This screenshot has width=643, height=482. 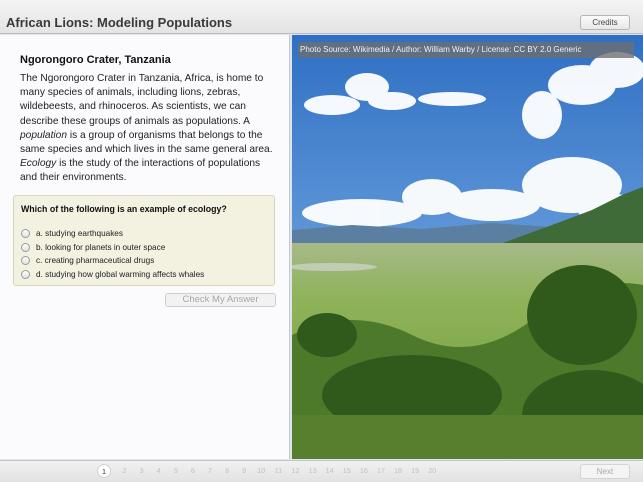 I want to click on option-label: c. creating pharmaceutical drugs, so click(x=95, y=261).